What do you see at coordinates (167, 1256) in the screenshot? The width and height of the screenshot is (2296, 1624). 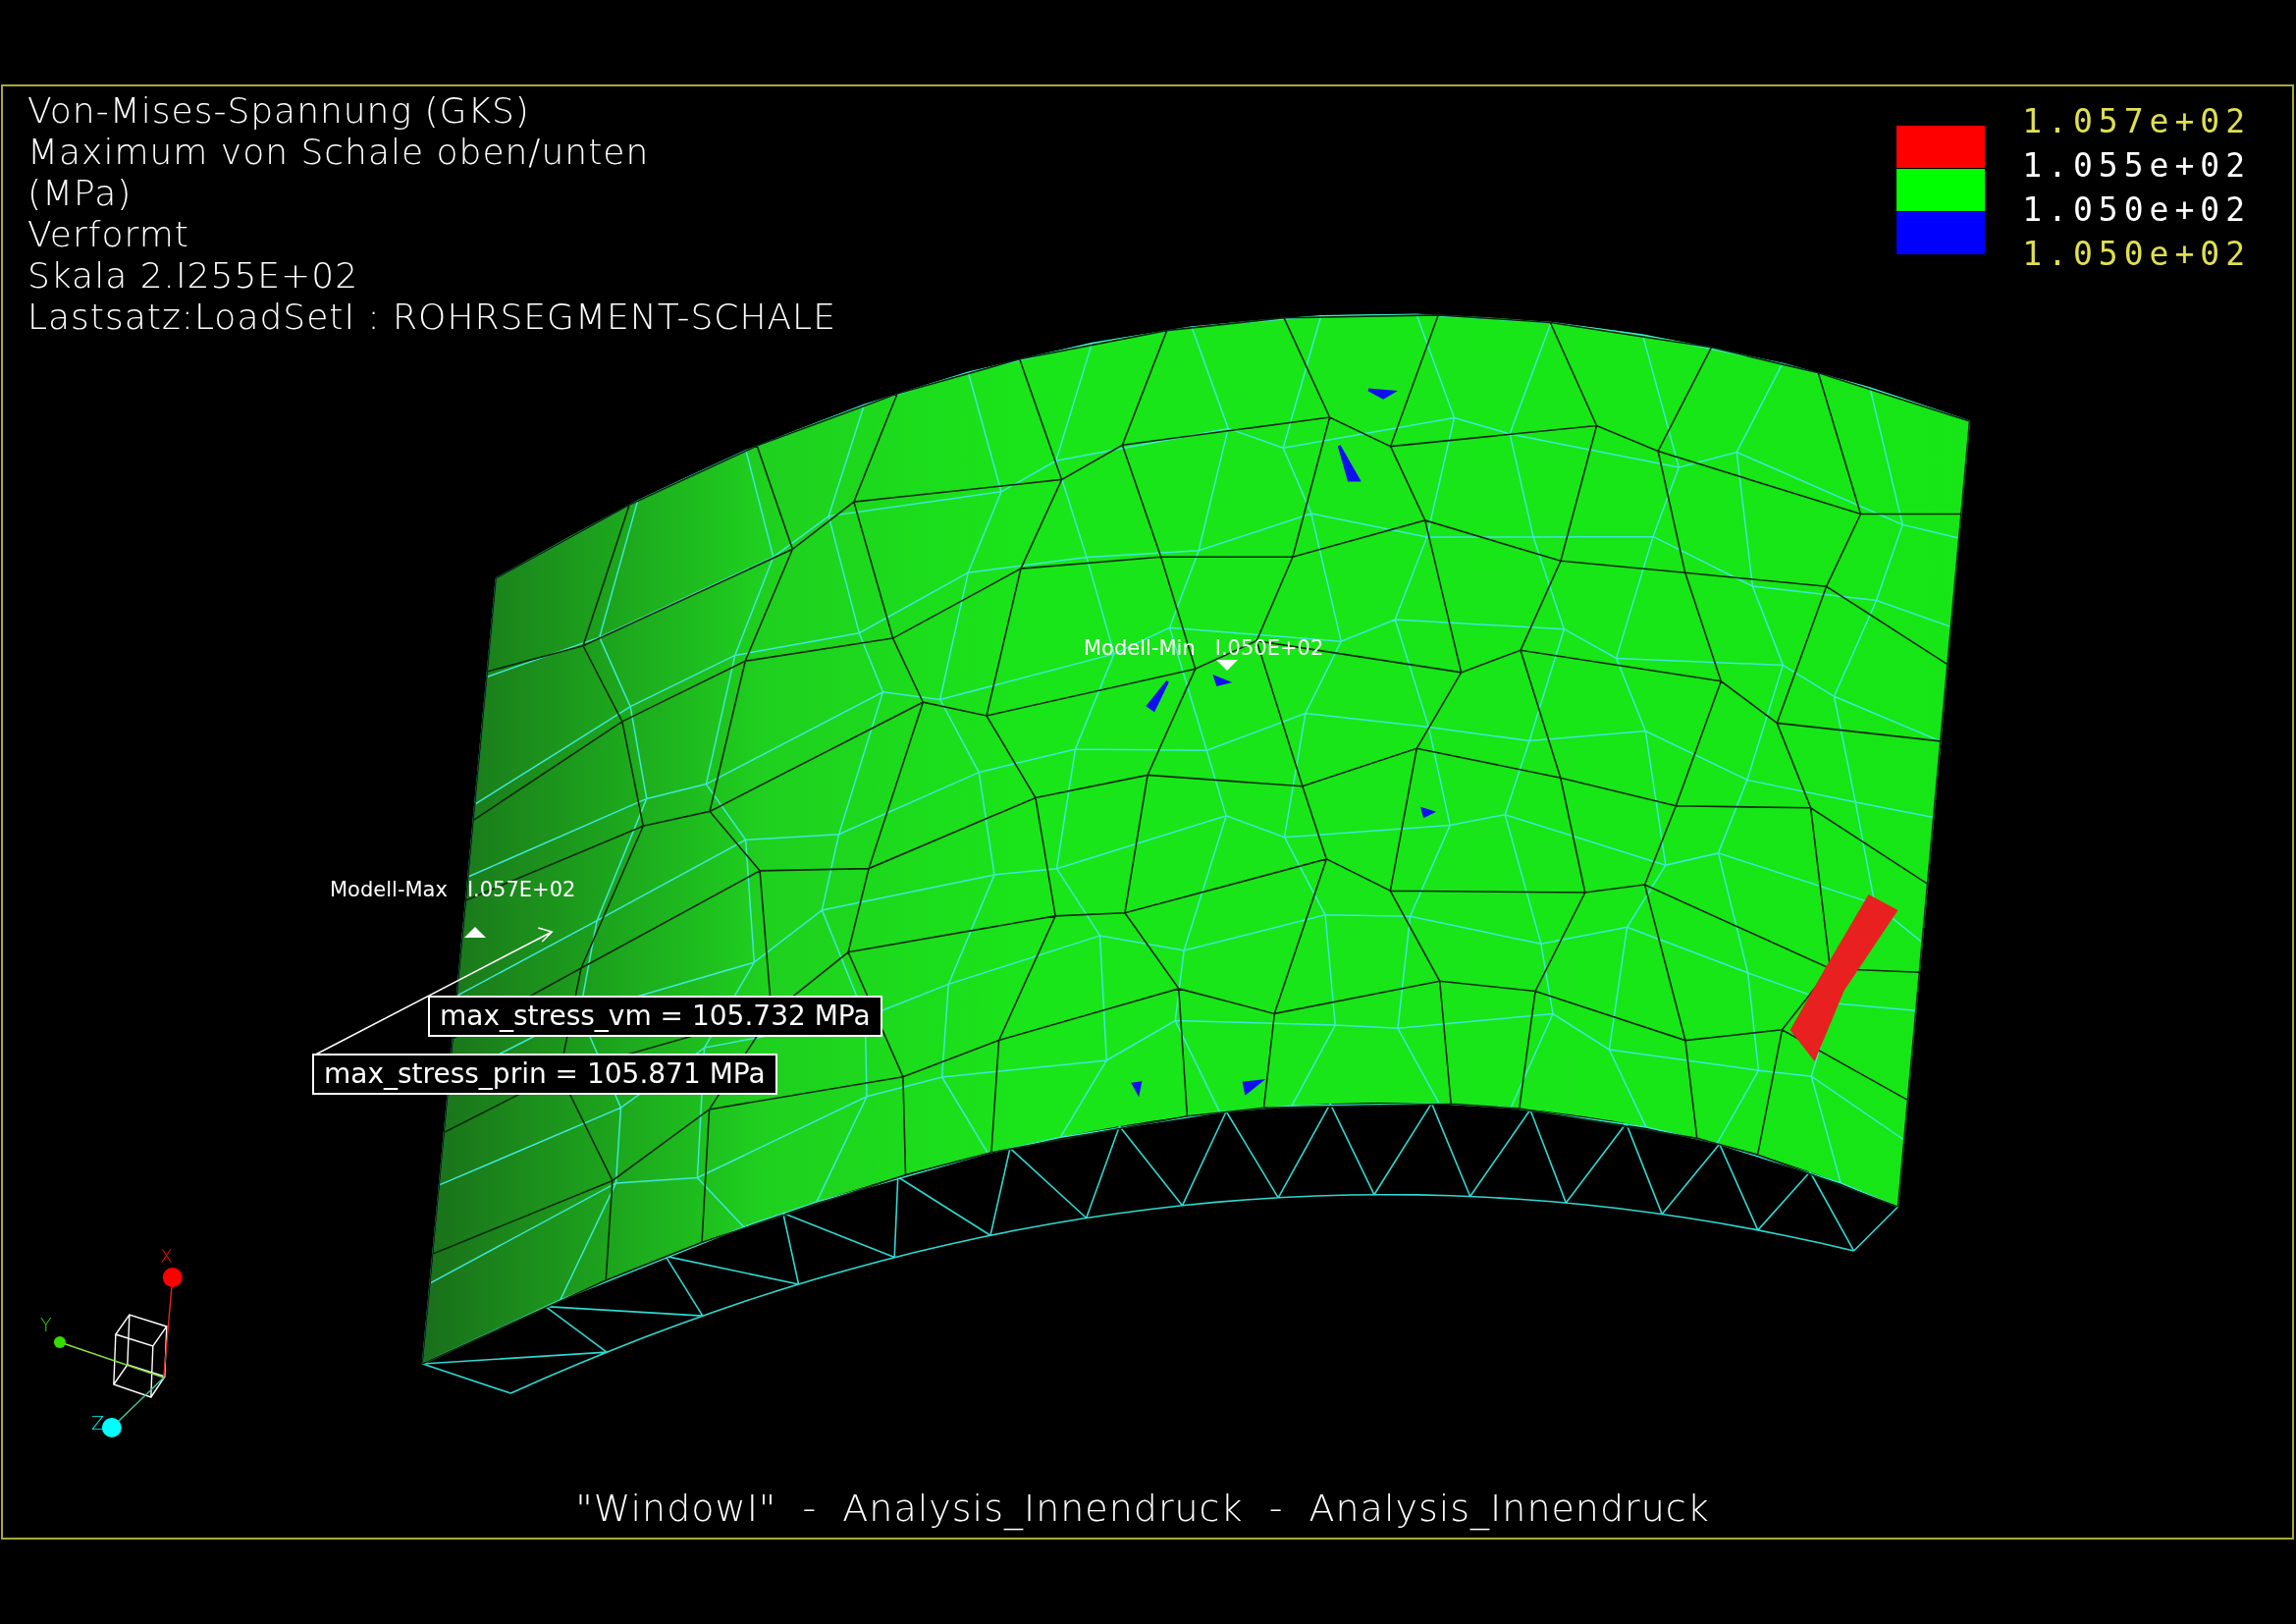 I see `axis-label: X` at bounding box center [167, 1256].